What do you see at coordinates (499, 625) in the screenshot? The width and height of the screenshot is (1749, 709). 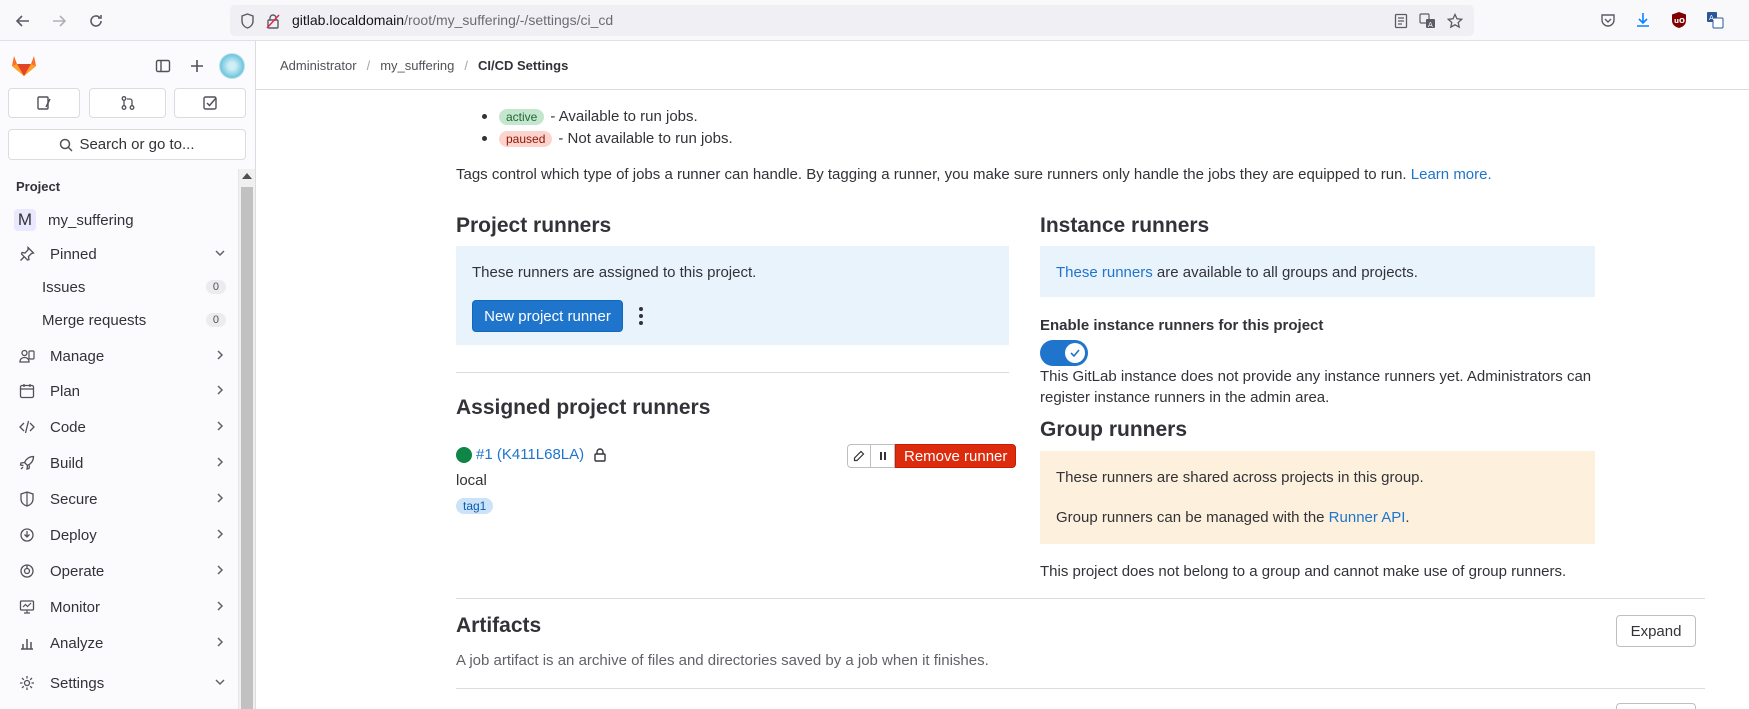 I see `artifacts-title: Artifacts` at bounding box center [499, 625].